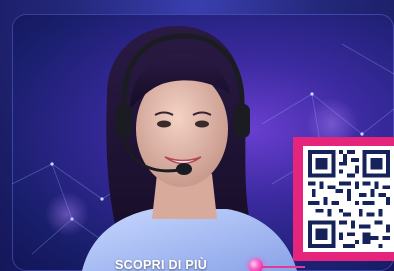 This screenshot has height=271, width=394. What do you see at coordinates (215, 263) in the screenshot?
I see `learn-more-link: SCOPRI DI PIÙ` at bounding box center [215, 263].